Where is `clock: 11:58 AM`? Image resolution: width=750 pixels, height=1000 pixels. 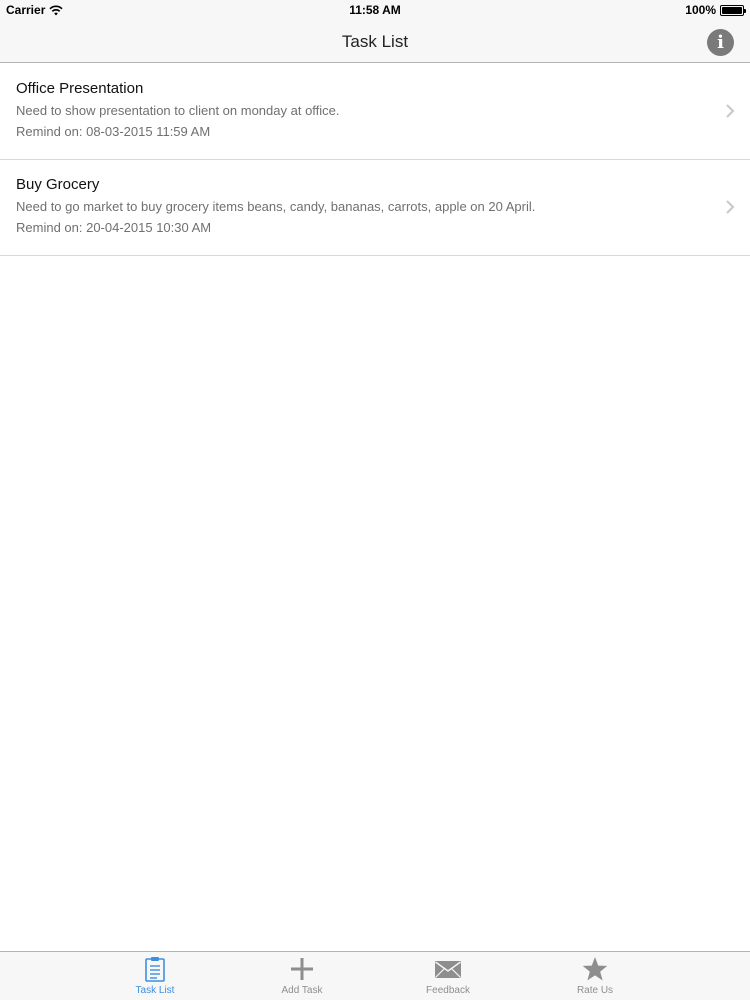 clock: 11:58 AM is located at coordinates (375, 10).